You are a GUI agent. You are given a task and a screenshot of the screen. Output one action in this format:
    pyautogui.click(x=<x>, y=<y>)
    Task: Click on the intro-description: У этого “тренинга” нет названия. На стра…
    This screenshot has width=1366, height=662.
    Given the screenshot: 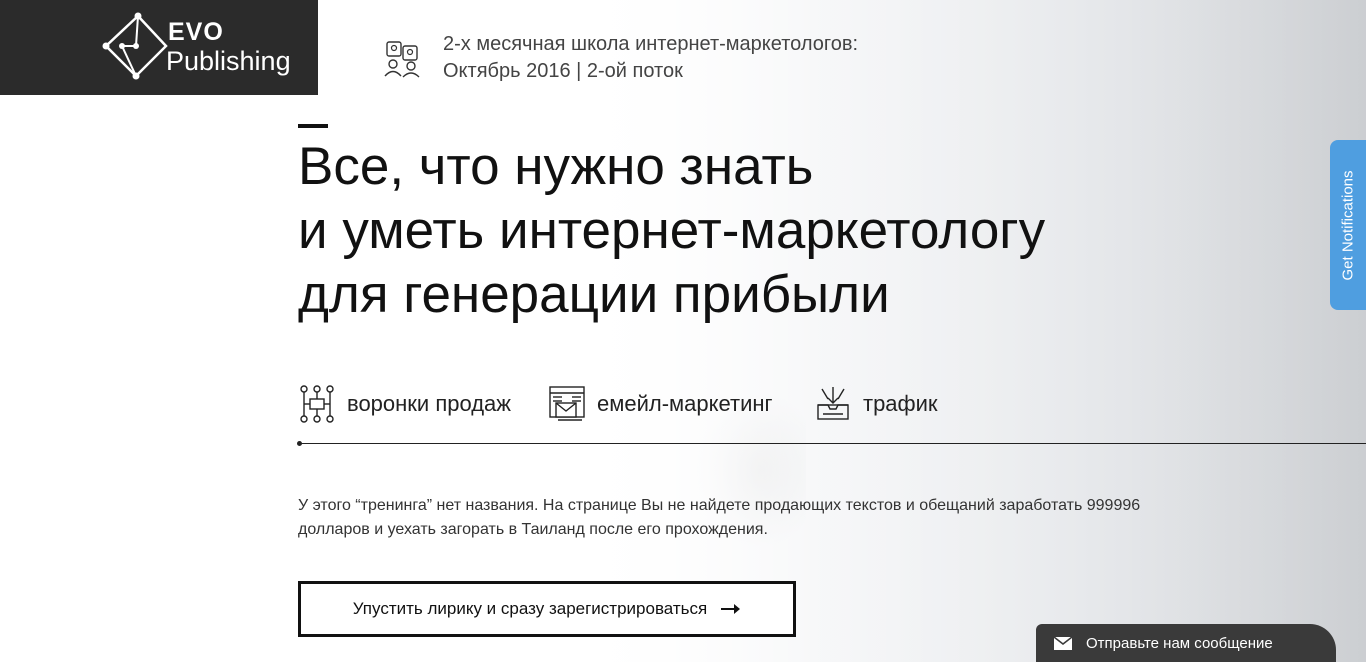 What is the action you would take?
    pyautogui.click(x=719, y=517)
    